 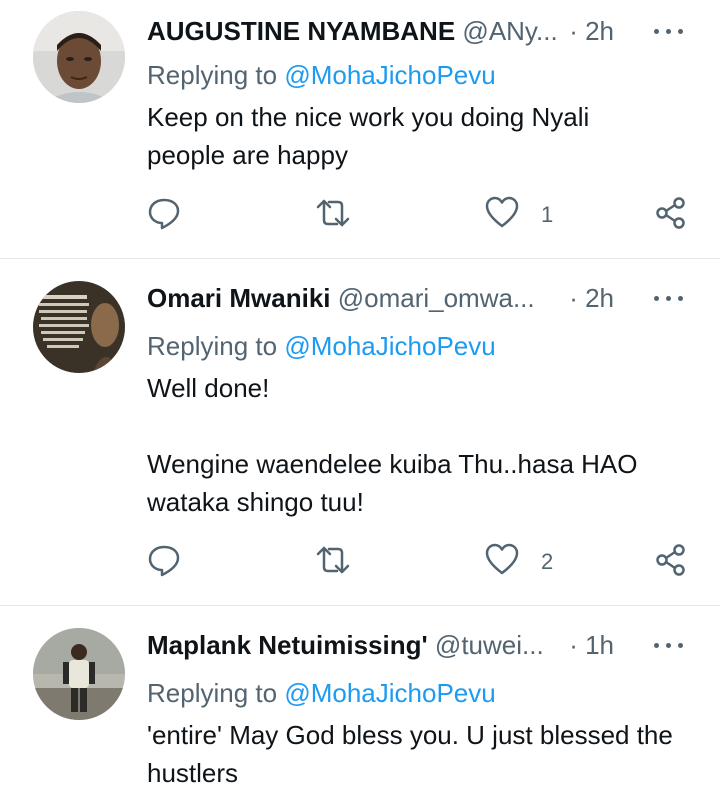 I want to click on tweet-header: Omari Mwaniki @omari_omwa... · 2h, so click(x=423, y=298).